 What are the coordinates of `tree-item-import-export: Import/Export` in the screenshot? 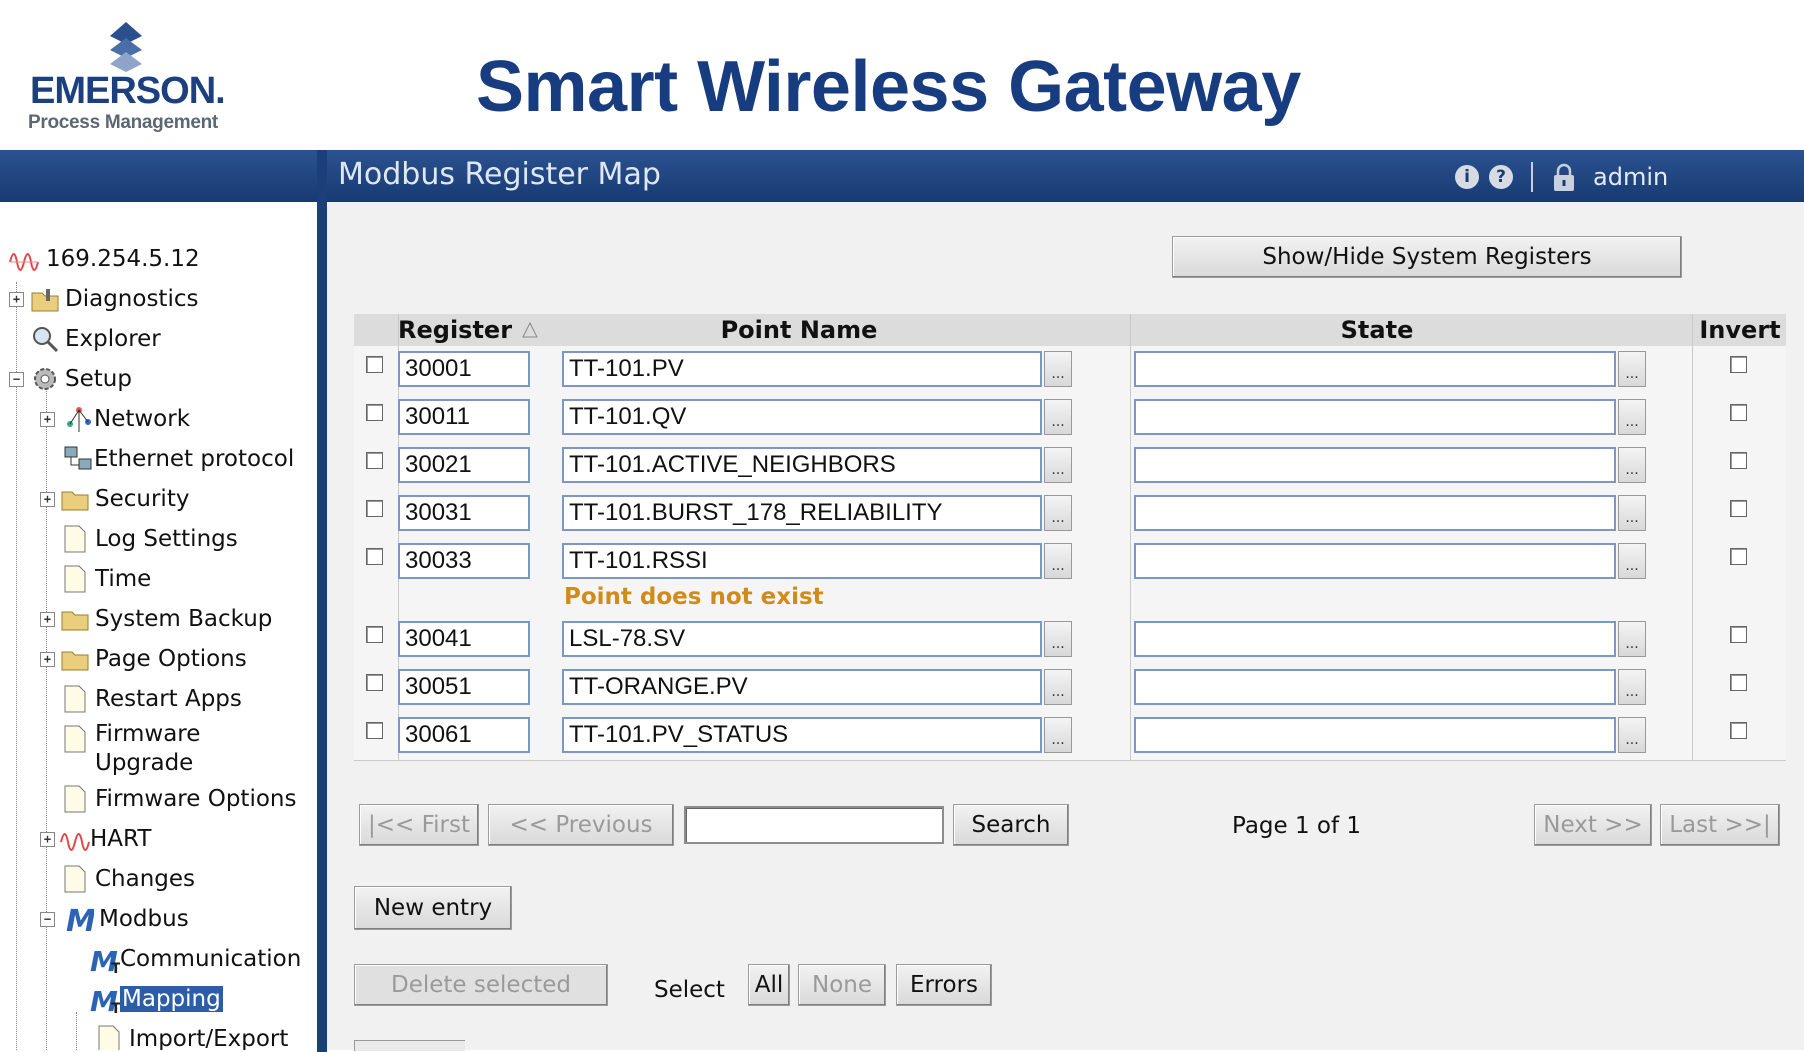 It's located at (191, 1036).